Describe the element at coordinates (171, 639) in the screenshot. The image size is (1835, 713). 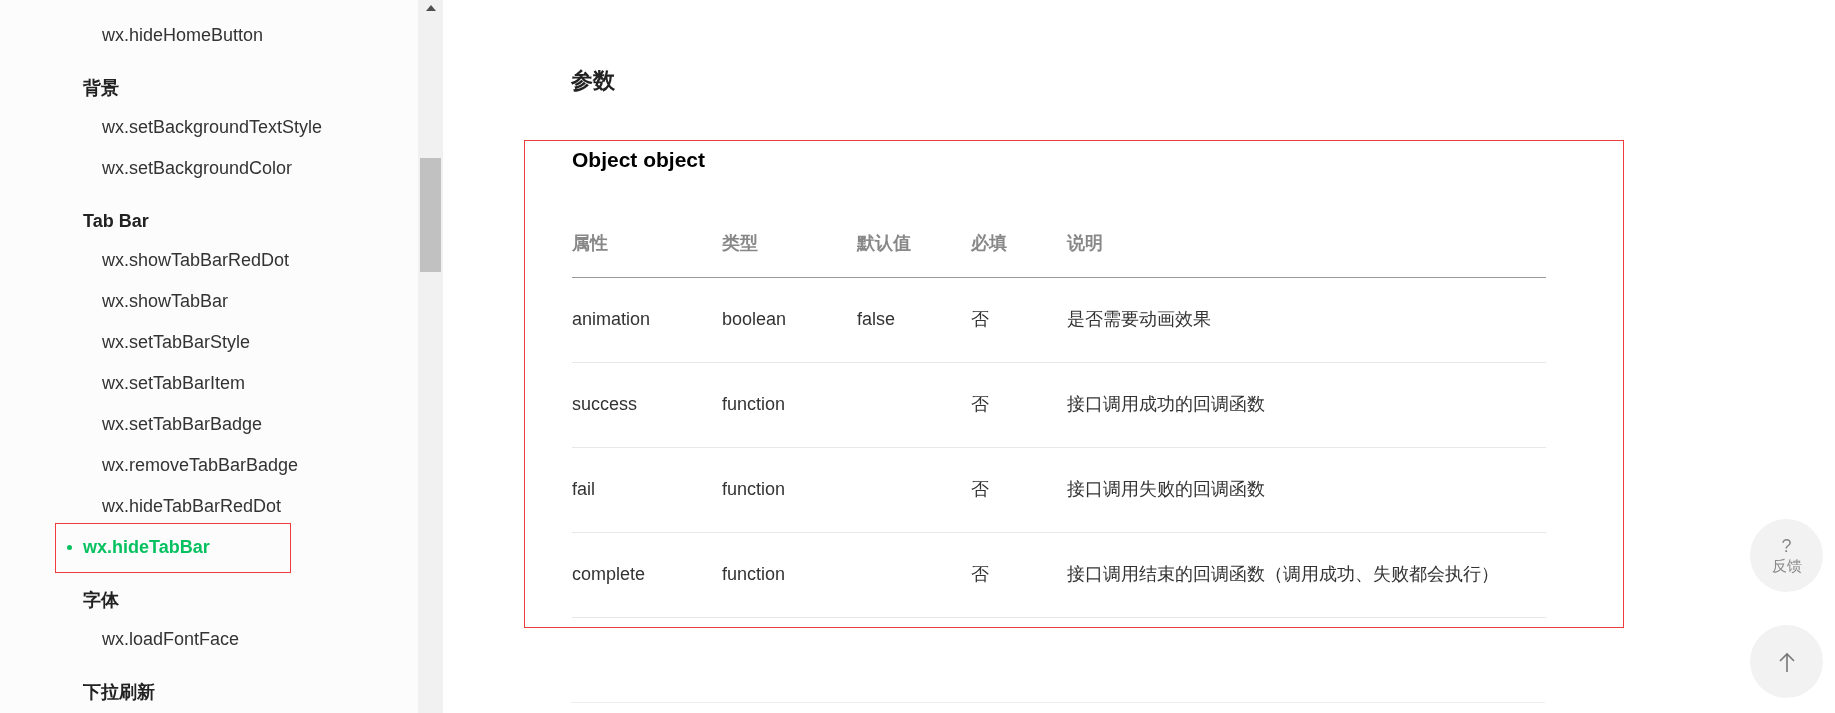
I see `sidebar-item: wx.loadFontFace` at that location.